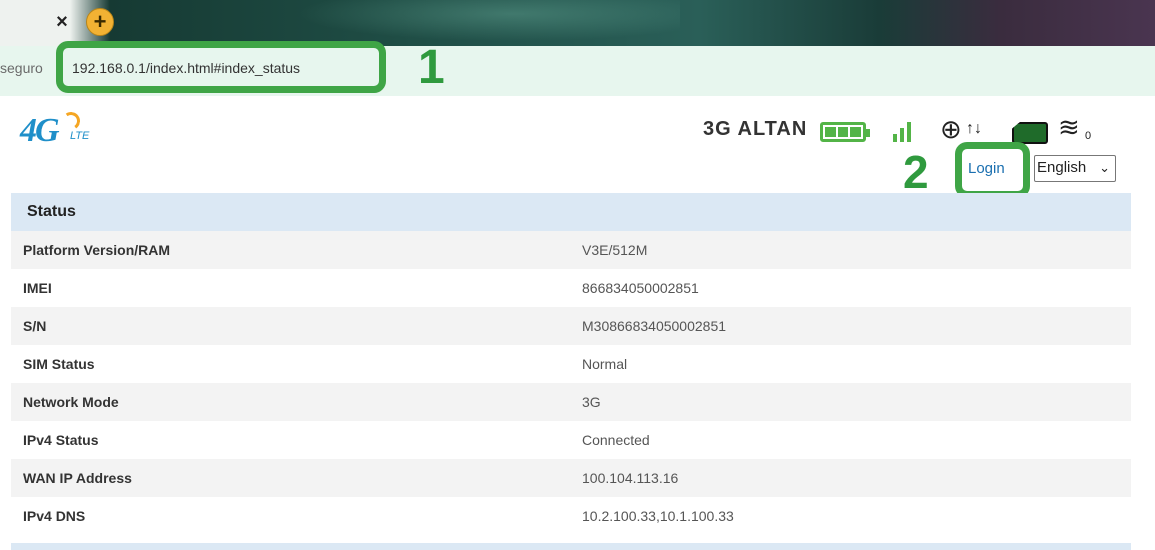  I want to click on row-label: SIM Status, so click(59, 364).